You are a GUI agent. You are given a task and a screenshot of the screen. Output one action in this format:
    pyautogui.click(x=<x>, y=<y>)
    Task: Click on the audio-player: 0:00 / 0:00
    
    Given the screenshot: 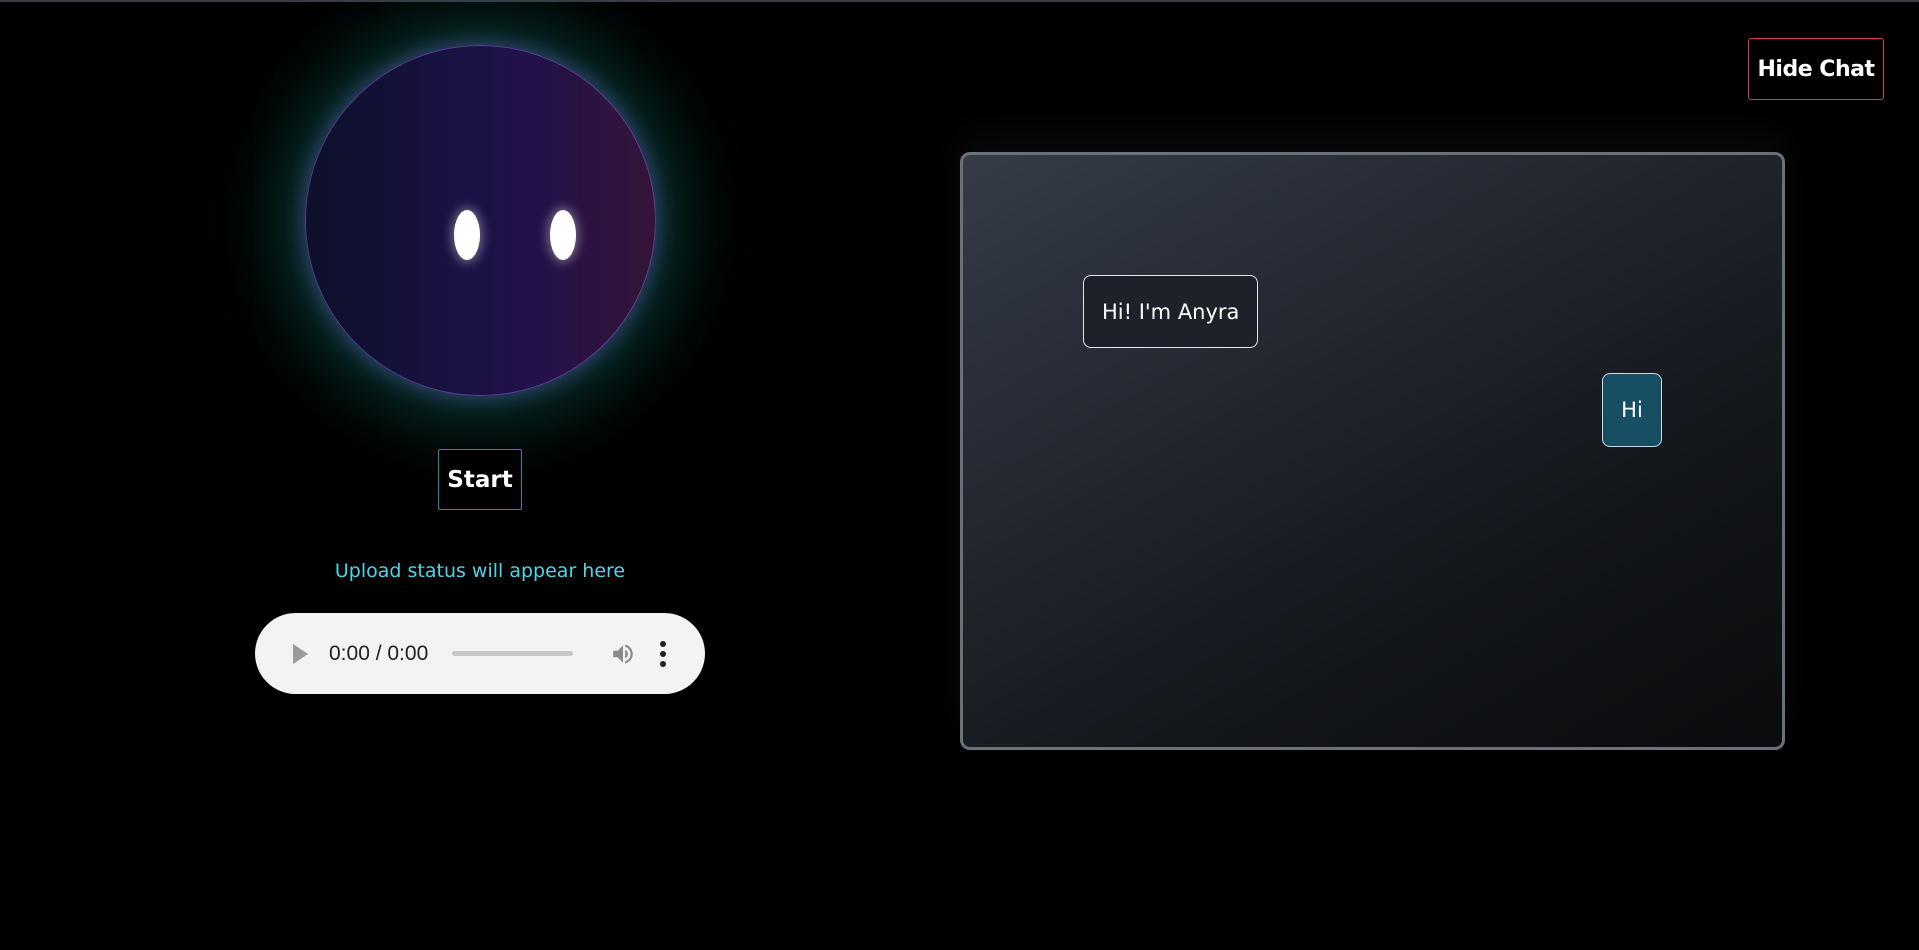 What is the action you would take?
    pyautogui.click(x=480, y=653)
    